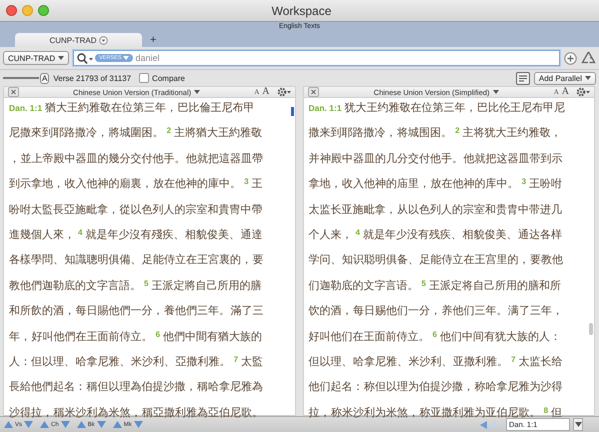 This screenshot has height=432, width=599. I want to click on layout-icon, so click(523, 78).